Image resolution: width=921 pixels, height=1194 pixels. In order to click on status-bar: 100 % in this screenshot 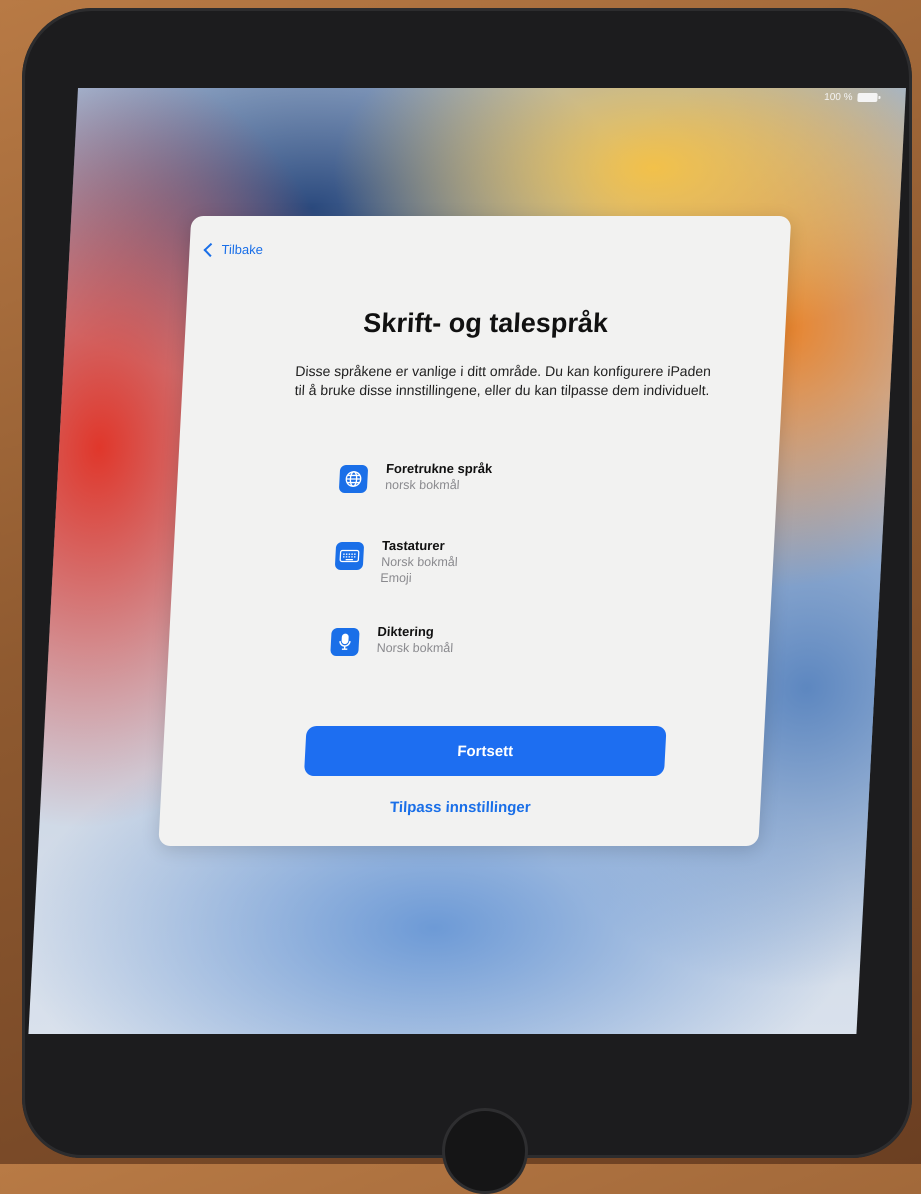, I will do `click(851, 97)`.